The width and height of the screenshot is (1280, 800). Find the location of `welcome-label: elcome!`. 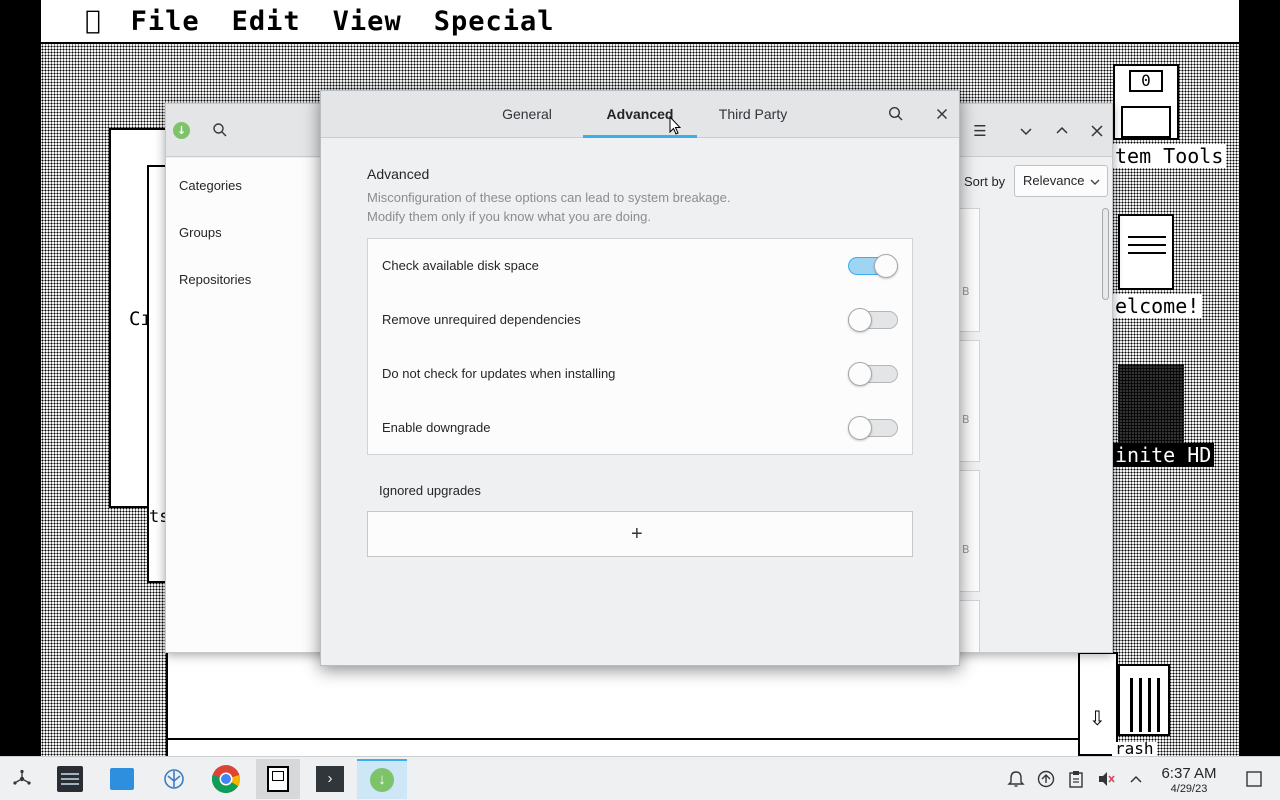

welcome-label: elcome! is located at coordinates (1157, 306).